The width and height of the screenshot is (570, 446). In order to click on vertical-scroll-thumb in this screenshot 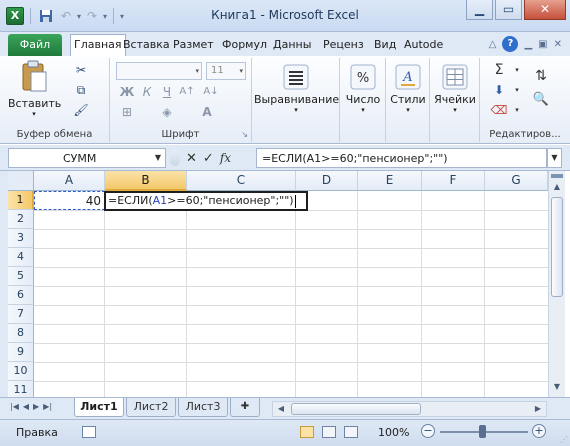, I will do `click(557, 247)`.